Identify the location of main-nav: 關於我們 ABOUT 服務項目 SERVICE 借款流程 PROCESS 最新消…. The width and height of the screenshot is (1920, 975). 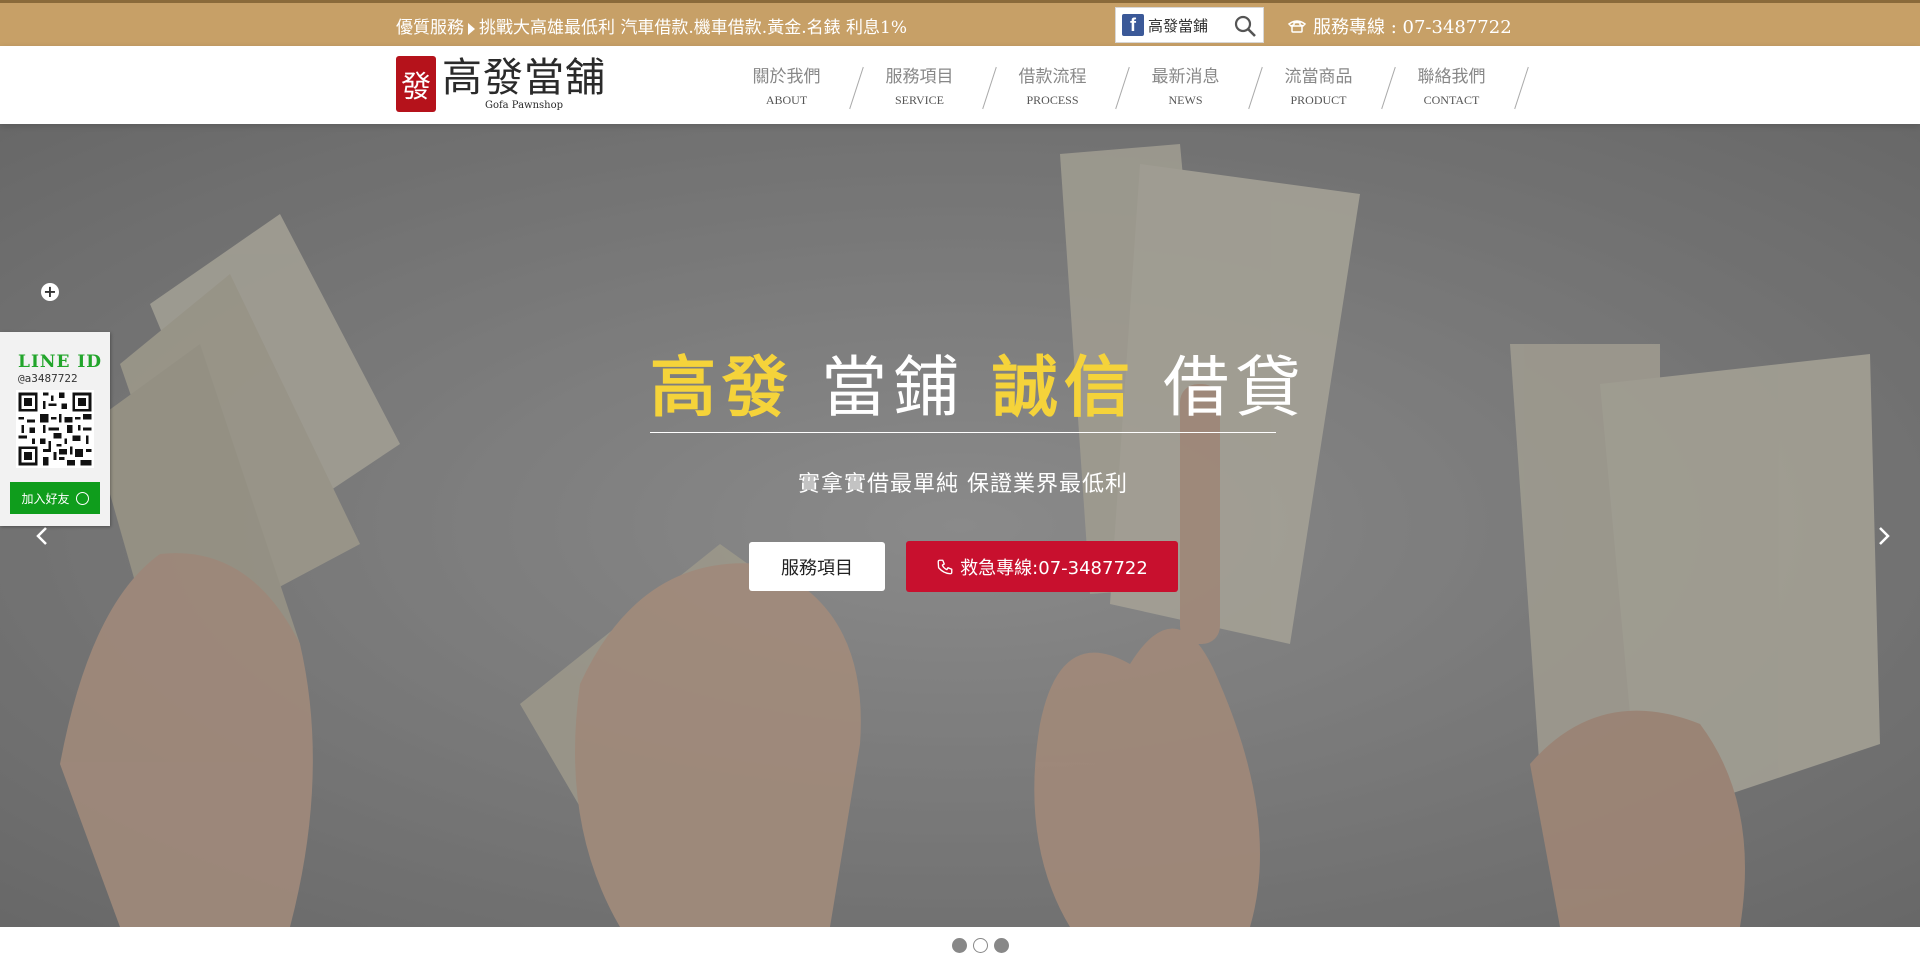
(1124, 86).